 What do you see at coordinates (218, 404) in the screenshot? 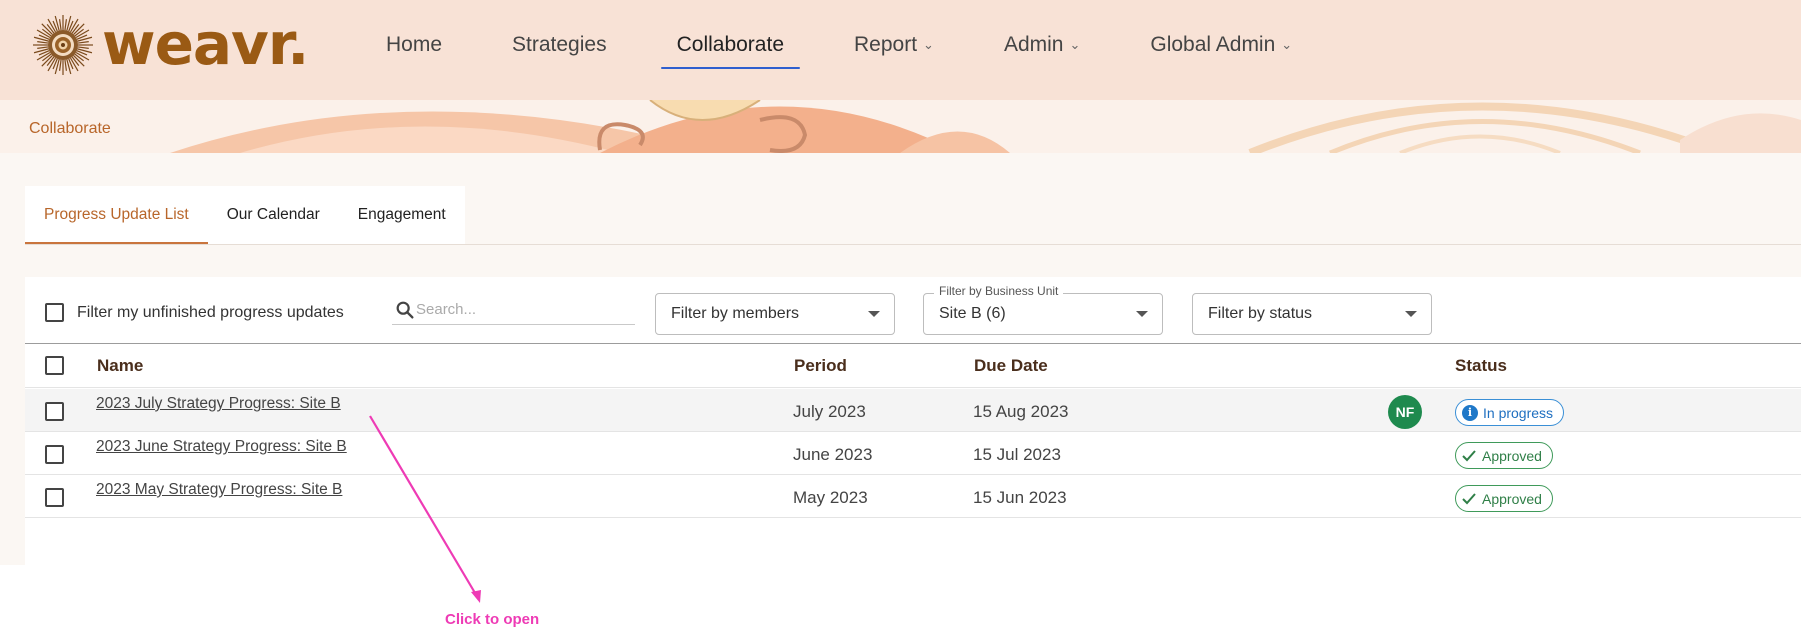
I see `row-name-link: 2023 July Strategy Progress: Site B` at bounding box center [218, 404].